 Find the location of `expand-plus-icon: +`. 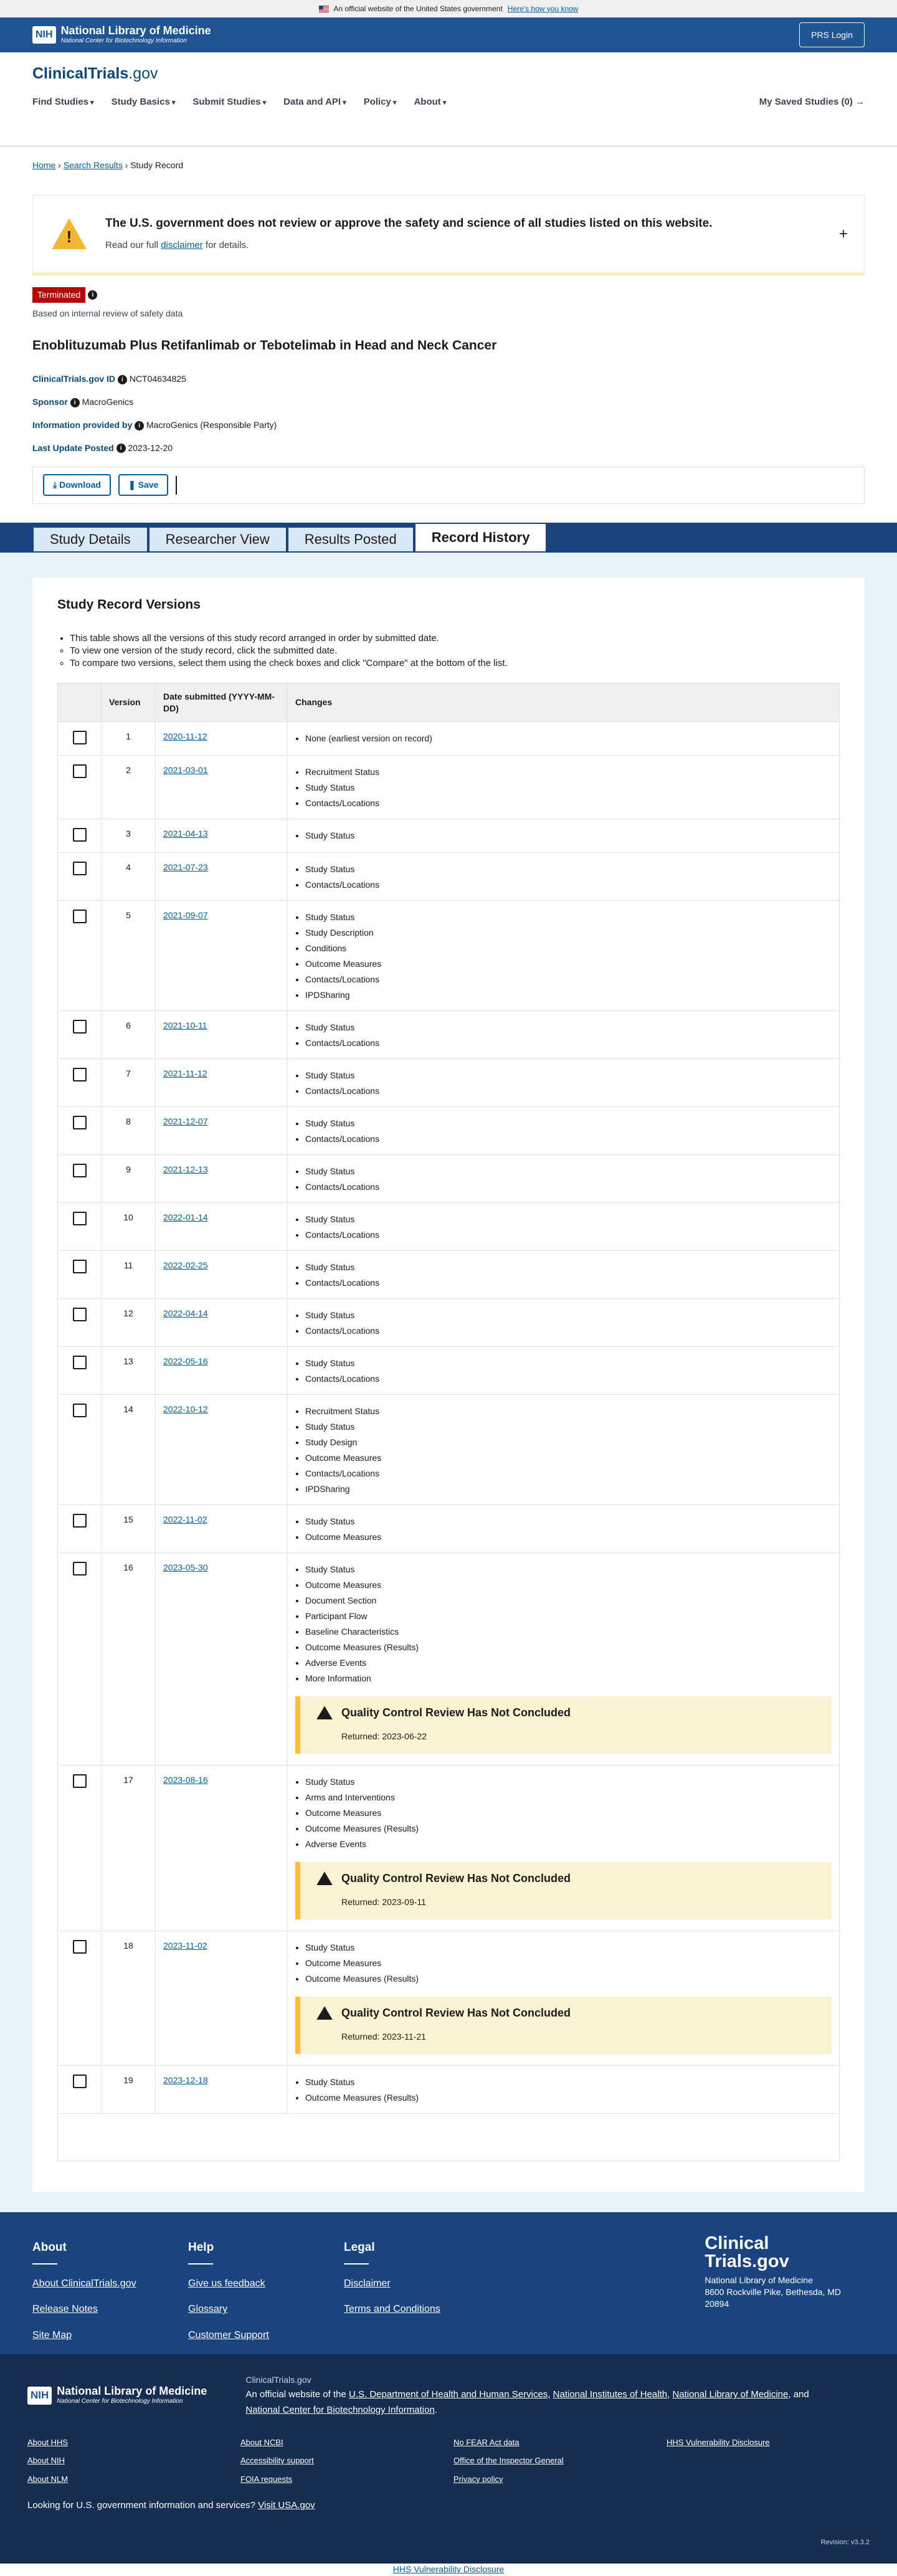

expand-plus-icon: + is located at coordinates (844, 234).